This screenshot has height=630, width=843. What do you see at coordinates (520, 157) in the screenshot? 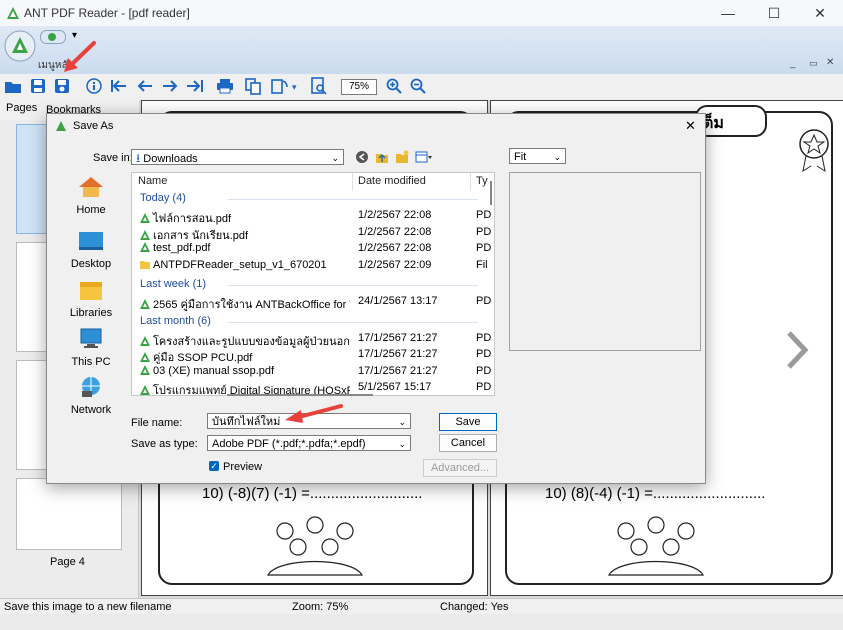
I see `fit-value: Fit` at bounding box center [520, 157].